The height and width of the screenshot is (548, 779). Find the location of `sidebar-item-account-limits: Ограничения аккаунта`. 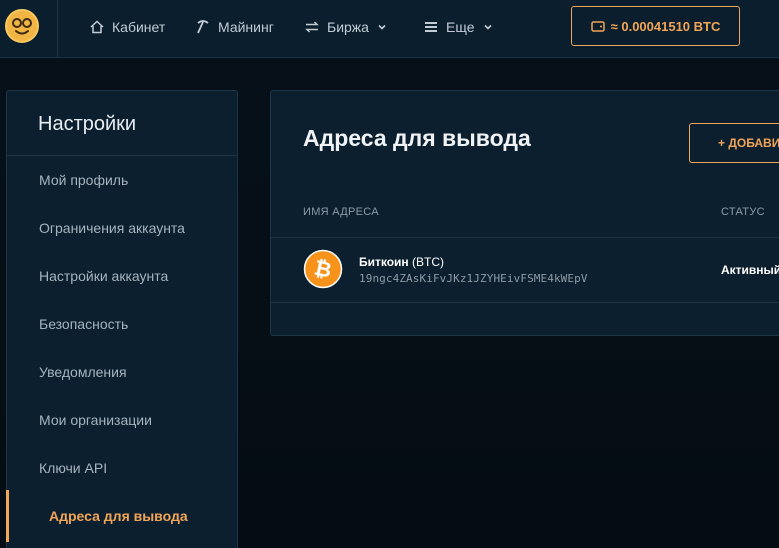

sidebar-item-account-limits: Ограничения аккаунта is located at coordinates (112, 228).